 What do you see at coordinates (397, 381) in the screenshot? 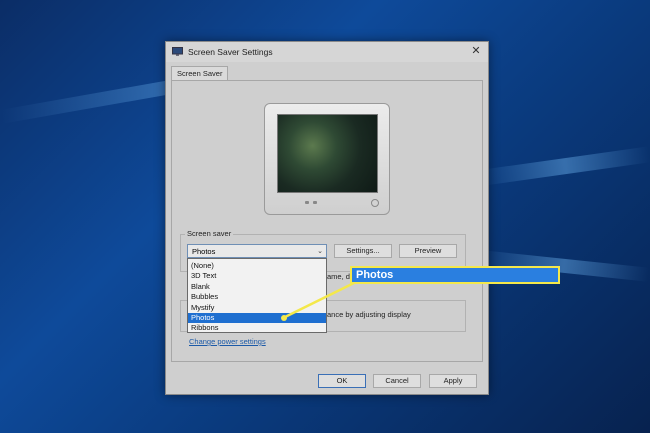
I see `cancel-button: Cancel` at bounding box center [397, 381].